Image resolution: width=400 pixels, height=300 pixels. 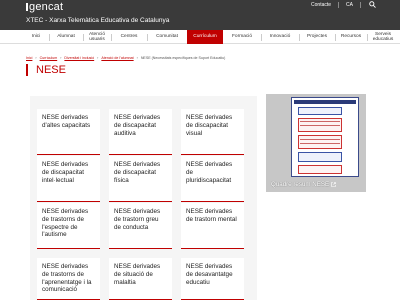 I want to click on breadcrumb-link: Atenció de l'alumnat, so click(x=117, y=58).